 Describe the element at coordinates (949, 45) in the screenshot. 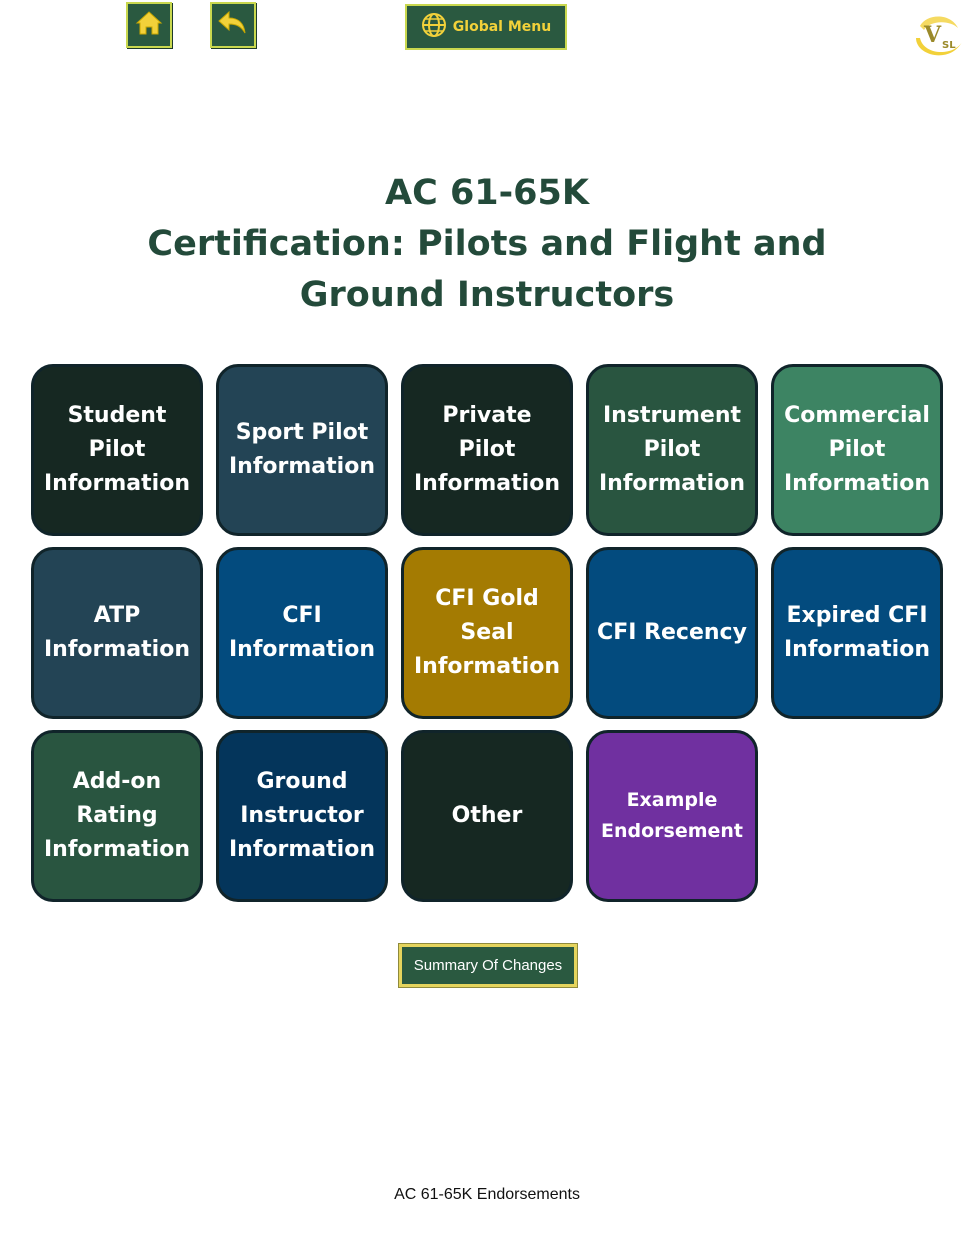

I see `logo-subtext: SL` at that location.